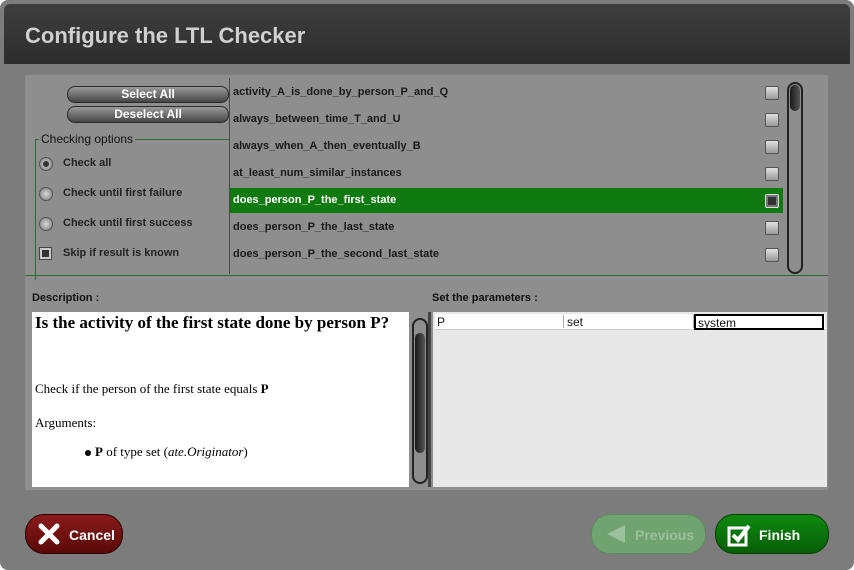  What do you see at coordinates (341, 92) in the screenshot?
I see `formula-label: activity_A_is_done_by_person_P_and_Q` at bounding box center [341, 92].